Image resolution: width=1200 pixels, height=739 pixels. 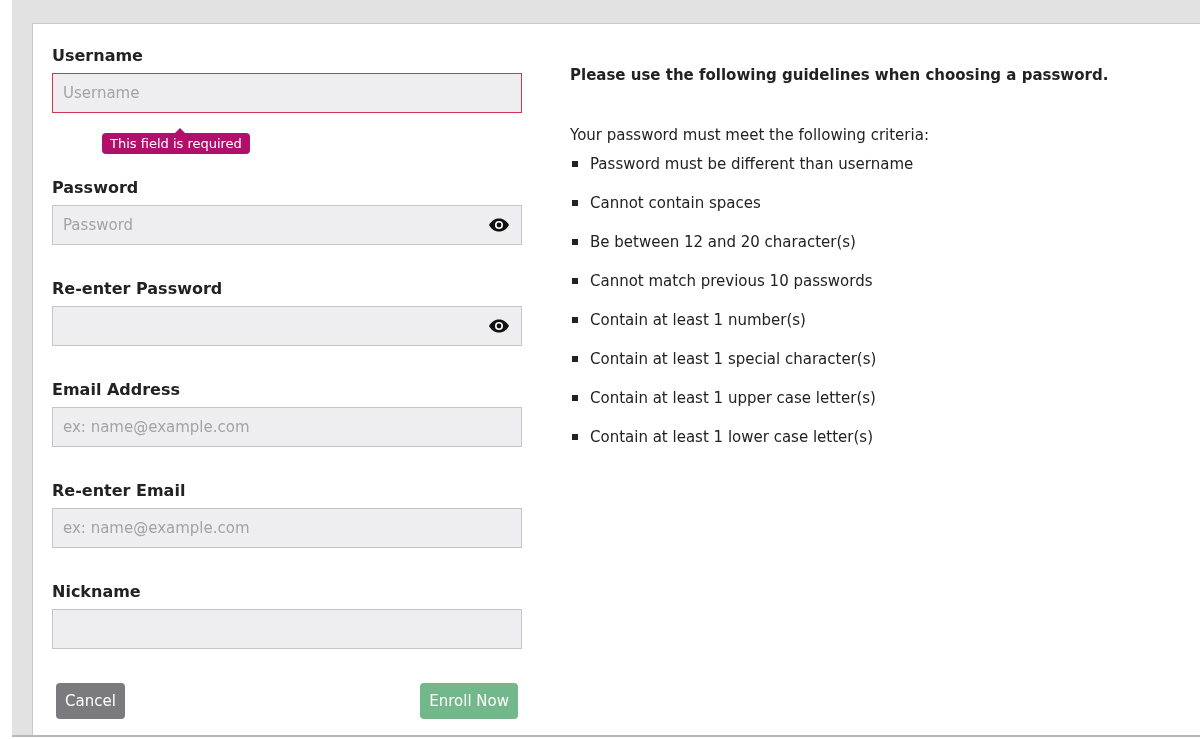 What do you see at coordinates (119, 490) in the screenshot?
I see `field-label: Re-enter Email` at bounding box center [119, 490].